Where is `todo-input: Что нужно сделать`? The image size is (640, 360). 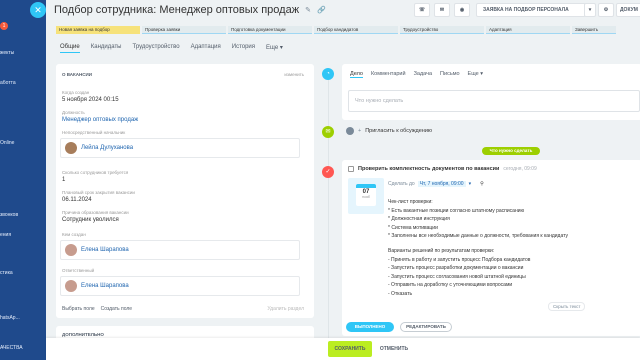 todo-input: Что нужно сделать is located at coordinates (494, 101).